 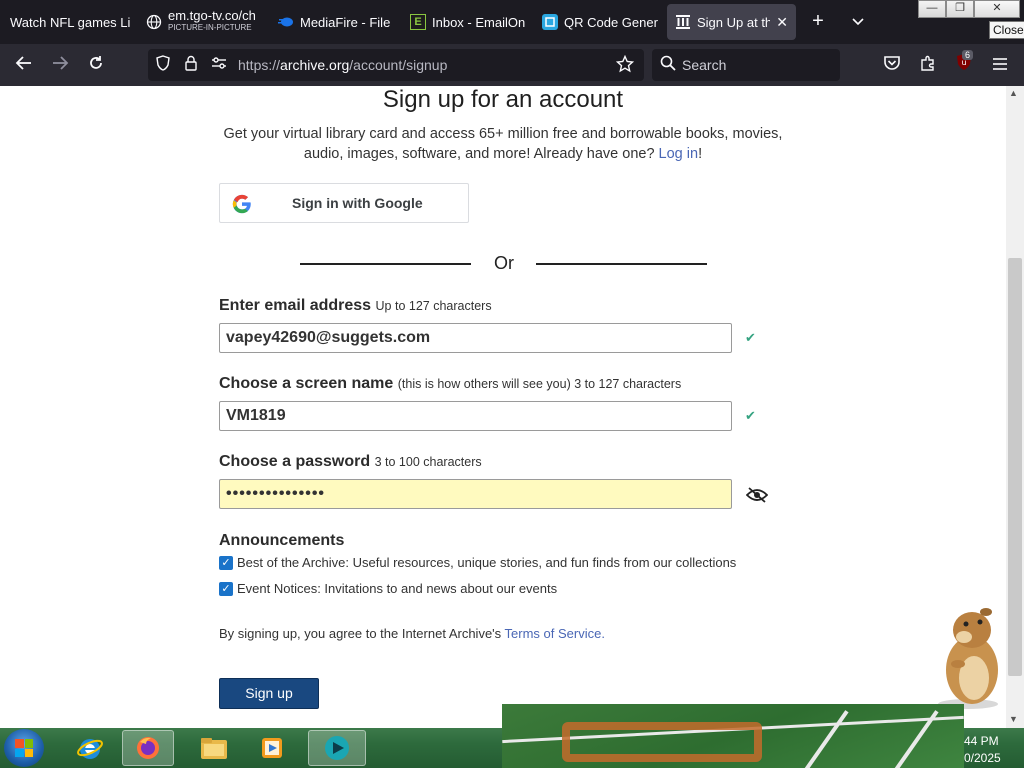 I want to click on tab-title: em.tgo-tv.co/ch, so click(x=212, y=16).